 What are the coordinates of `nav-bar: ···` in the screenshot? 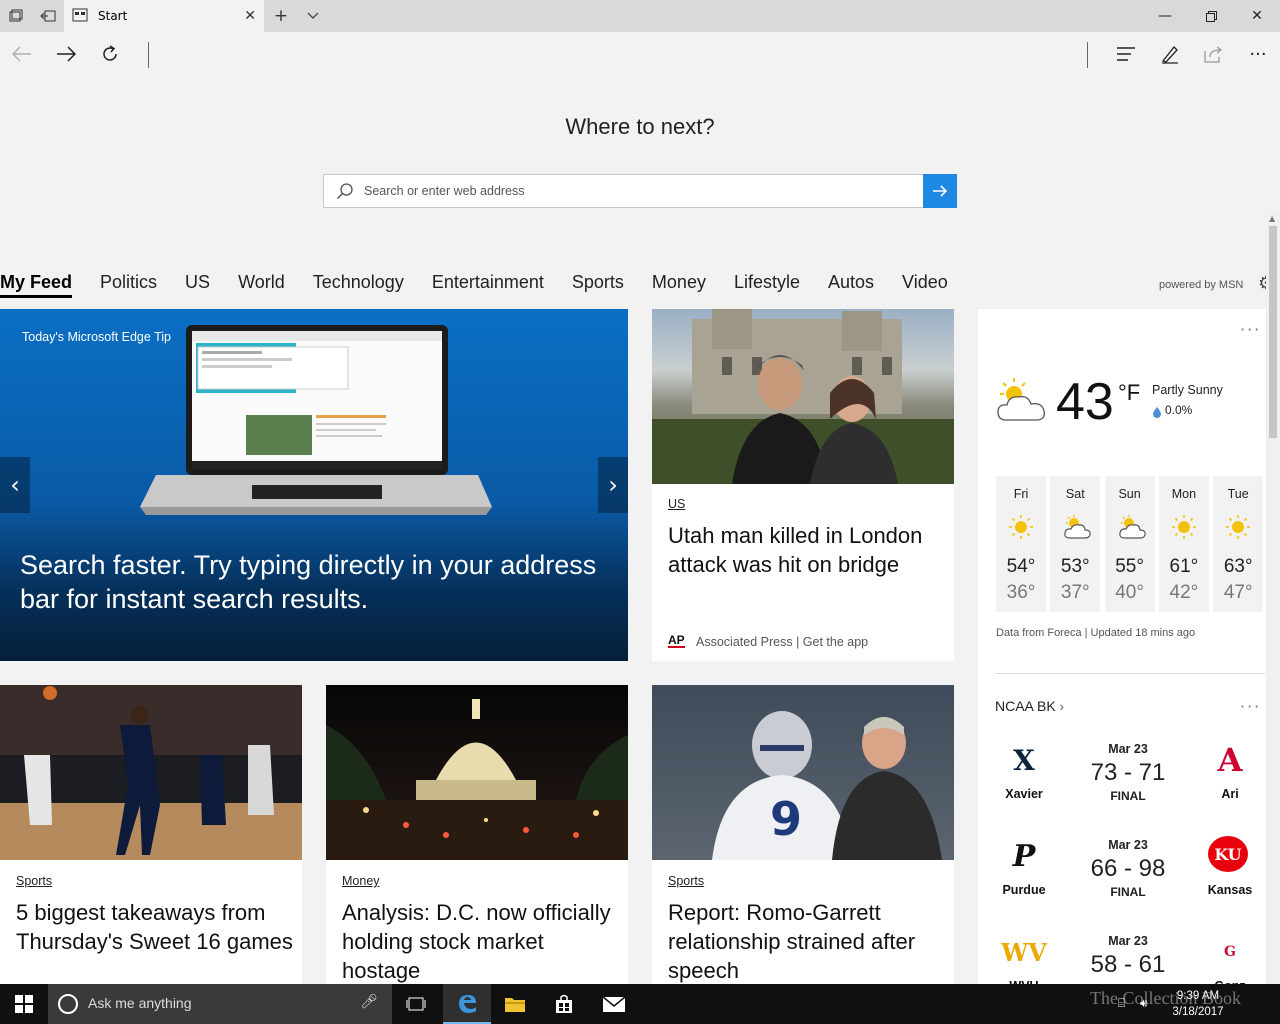 It's located at (640, 54).